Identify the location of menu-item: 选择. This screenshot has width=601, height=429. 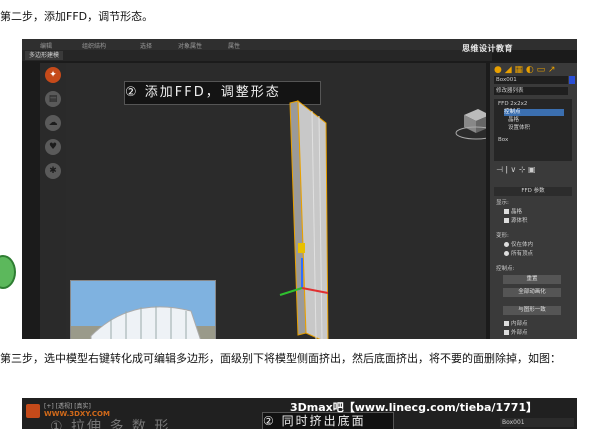
(146, 45).